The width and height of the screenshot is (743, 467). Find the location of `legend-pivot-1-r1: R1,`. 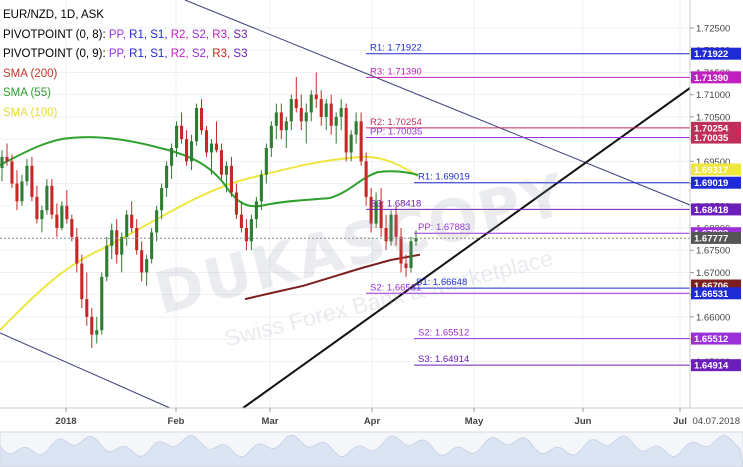

legend-pivot-1-r1: R1, is located at coordinates (138, 34).